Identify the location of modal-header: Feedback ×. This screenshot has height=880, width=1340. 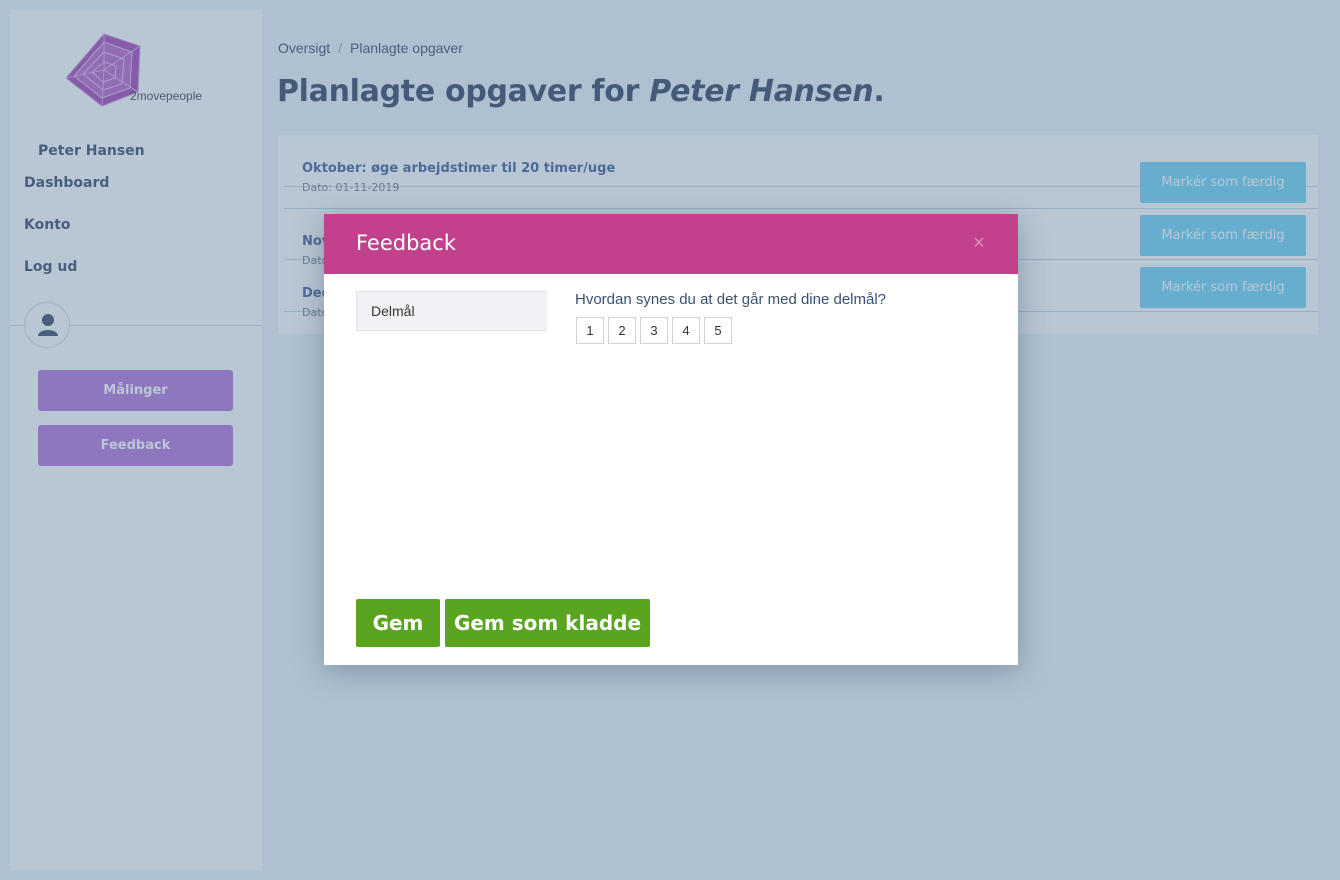
(671, 244).